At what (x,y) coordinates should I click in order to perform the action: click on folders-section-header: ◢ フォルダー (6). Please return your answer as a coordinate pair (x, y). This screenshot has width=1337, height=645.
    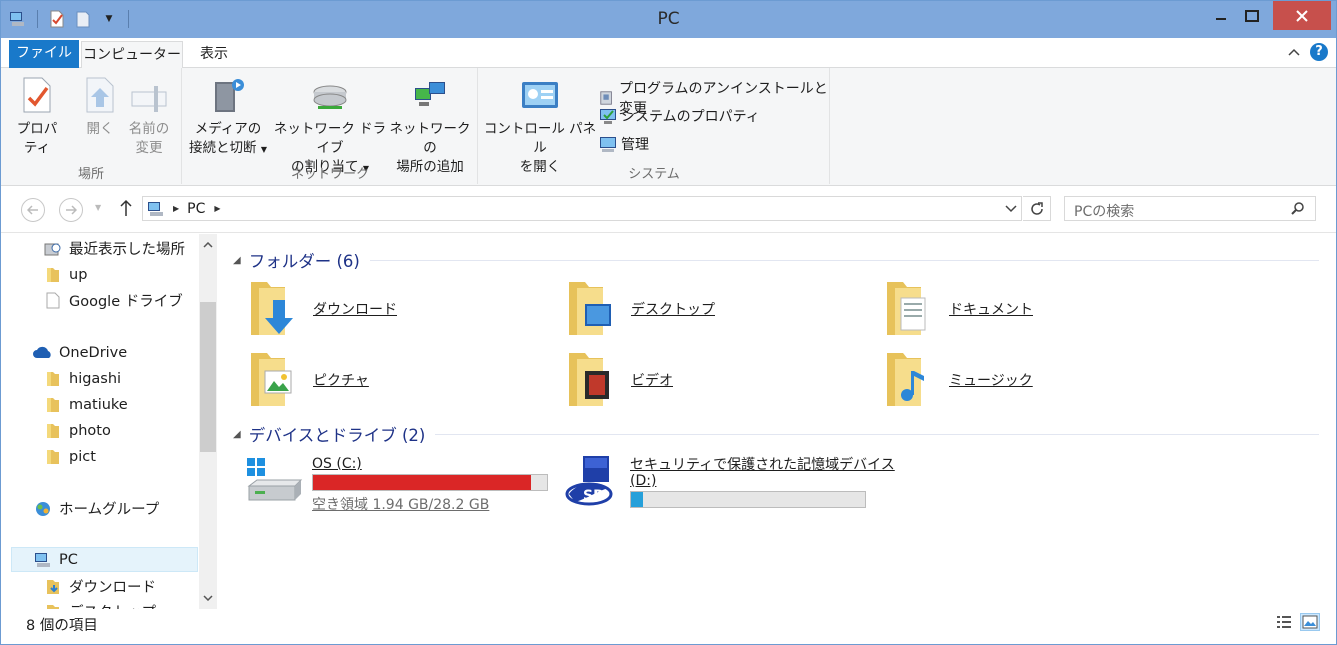
    Looking at the image, I should click on (776, 260).